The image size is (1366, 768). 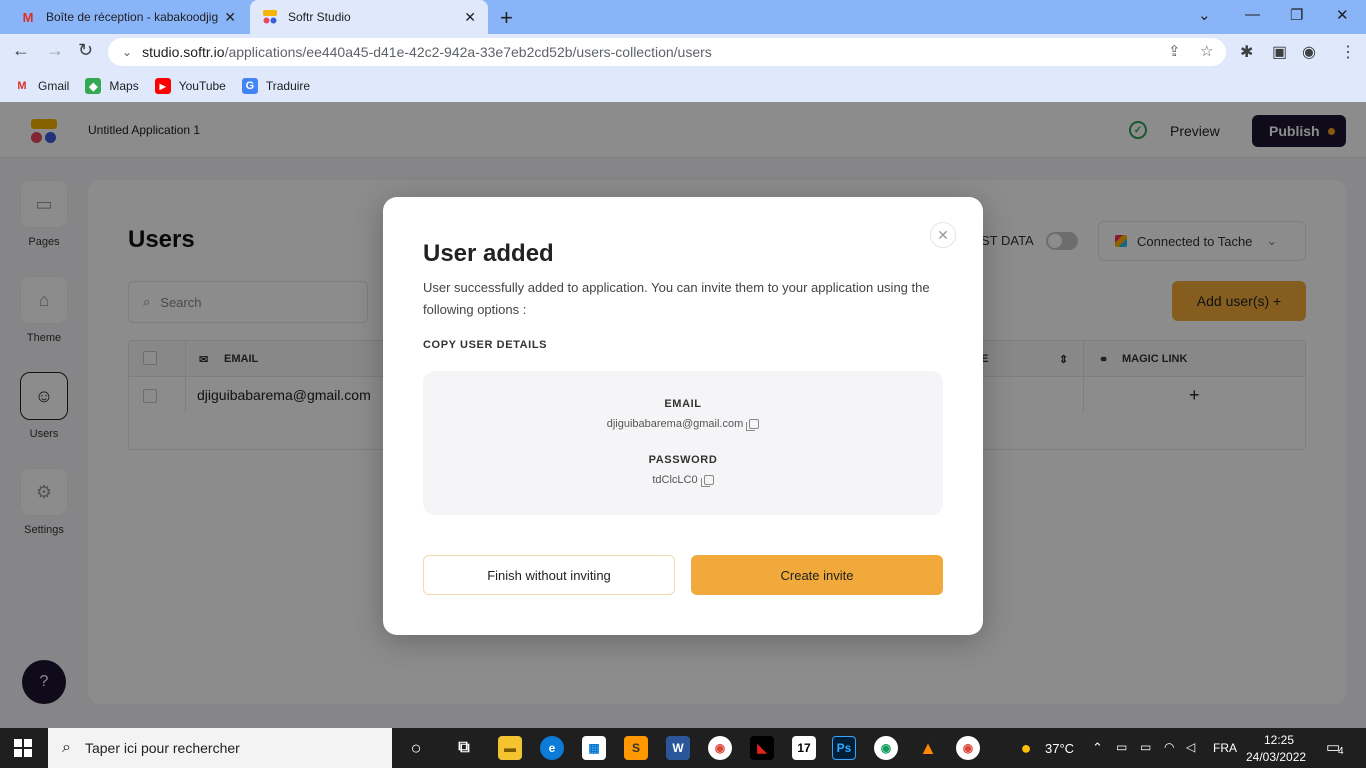 What do you see at coordinates (1296, 15) in the screenshot?
I see `maximize-icon: ❐` at bounding box center [1296, 15].